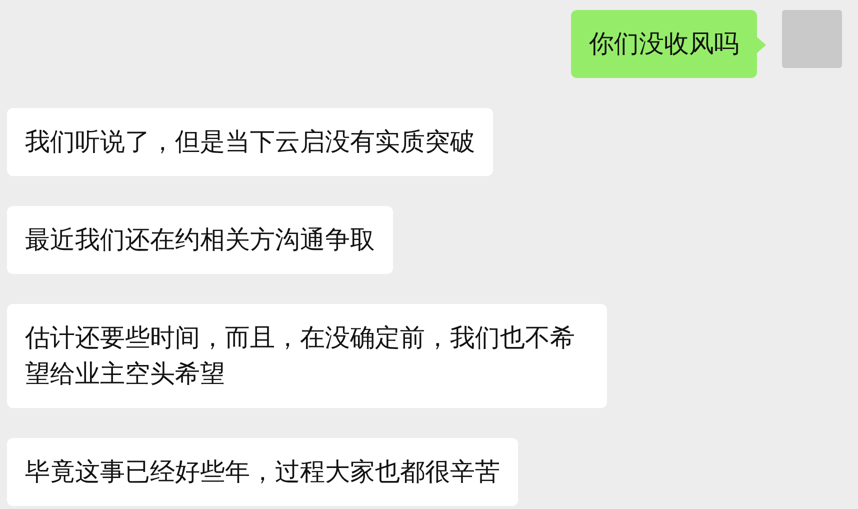 The image size is (858, 509). I want to click on received-message-bubble: 估计还要些时间，而且，在没确定前，我们也不希望给业主空头希望, so click(307, 356).